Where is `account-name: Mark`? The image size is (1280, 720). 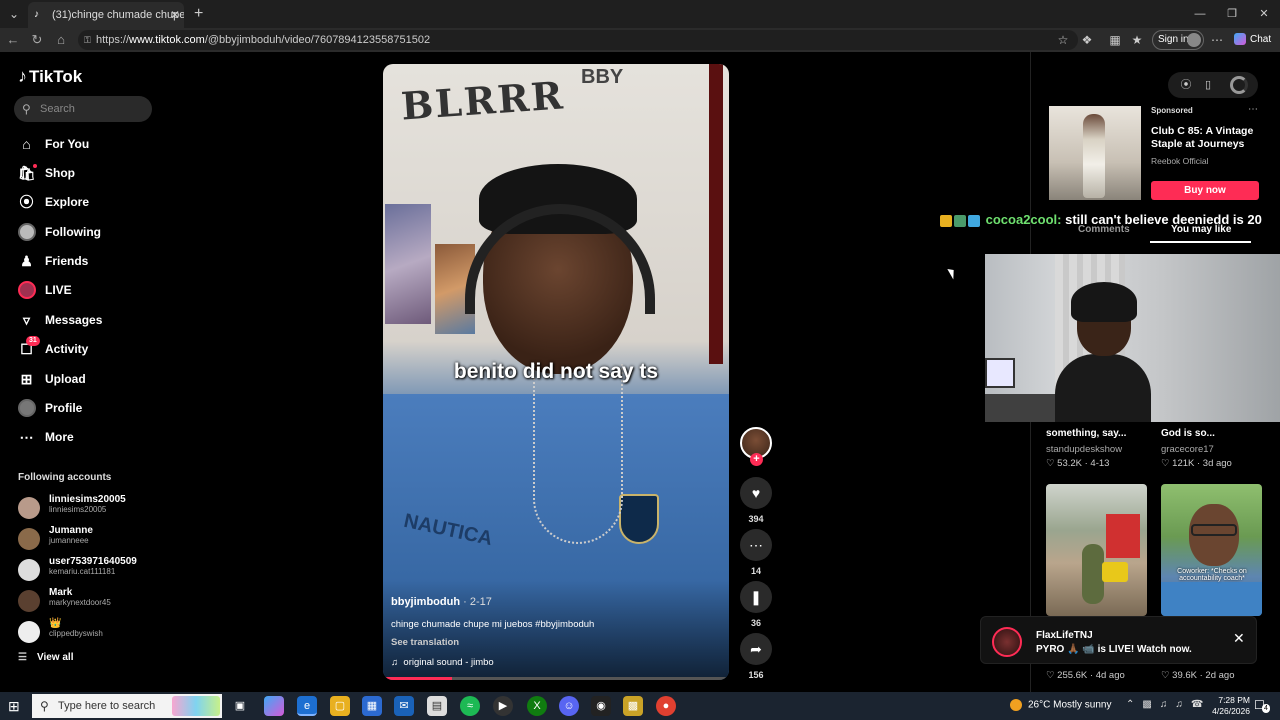 account-name: Mark is located at coordinates (61, 592).